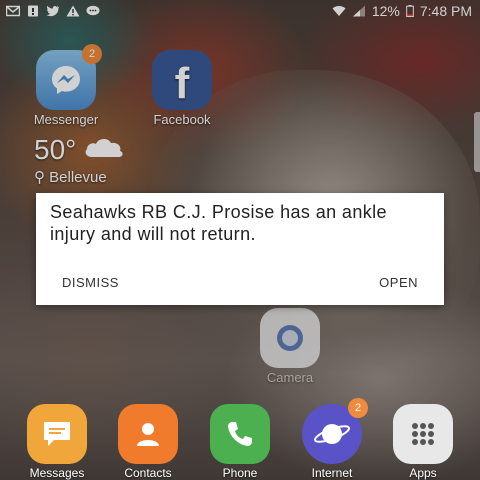  Describe the element at coordinates (358, 408) in the screenshot. I see `internet-badge: 2` at that location.